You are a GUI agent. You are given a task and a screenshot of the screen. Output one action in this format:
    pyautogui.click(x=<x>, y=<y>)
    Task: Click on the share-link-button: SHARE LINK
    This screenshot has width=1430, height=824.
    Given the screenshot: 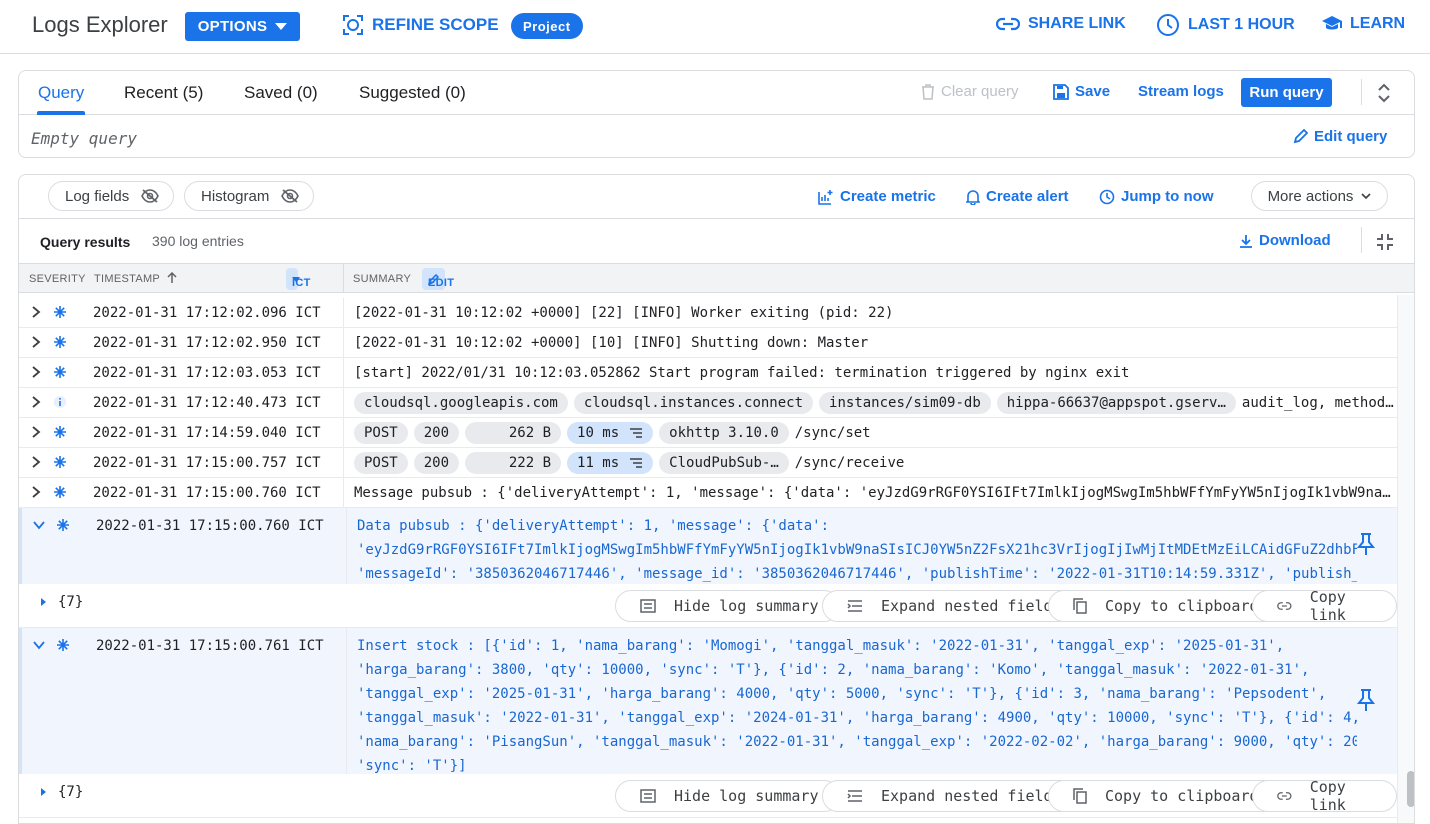 What is the action you would take?
    pyautogui.click(x=1061, y=24)
    